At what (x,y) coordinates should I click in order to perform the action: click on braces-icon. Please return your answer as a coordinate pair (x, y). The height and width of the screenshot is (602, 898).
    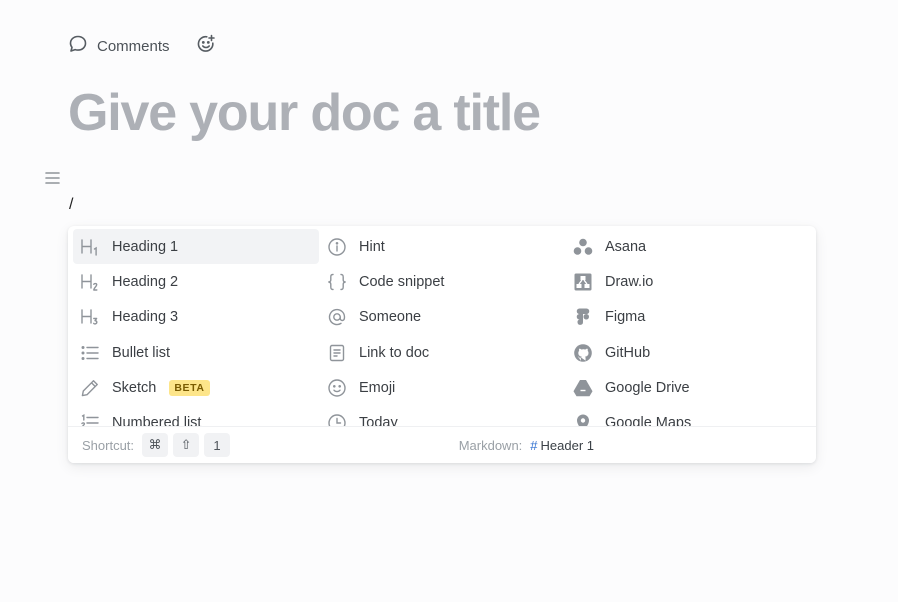
    Looking at the image, I should click on (337, 282).